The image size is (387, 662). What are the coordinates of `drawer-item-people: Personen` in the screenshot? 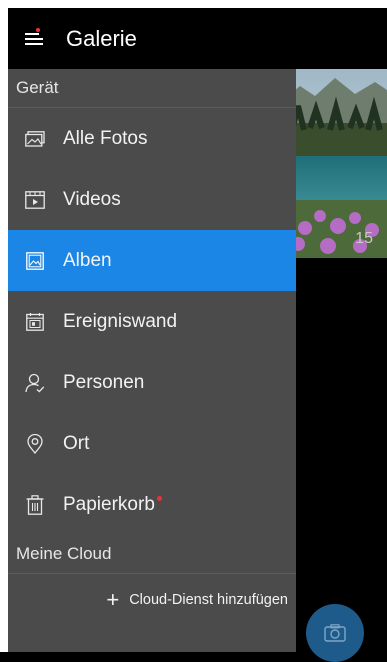 It's located at (152, 382).